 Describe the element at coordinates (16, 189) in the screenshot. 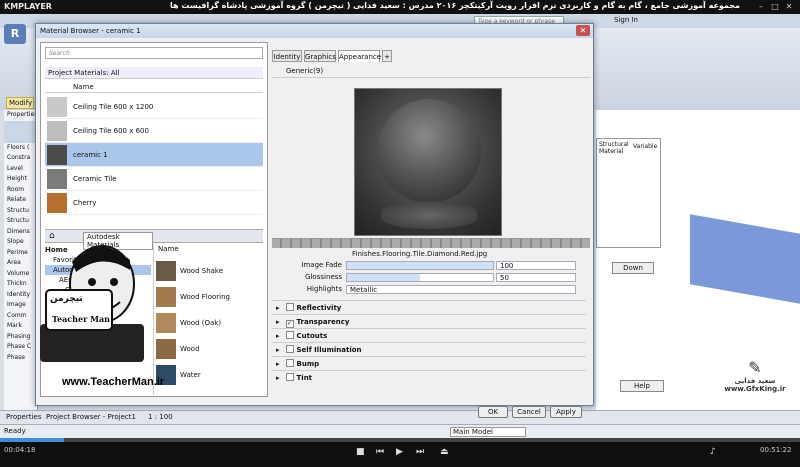

I see `prop-row: Room` at that location.